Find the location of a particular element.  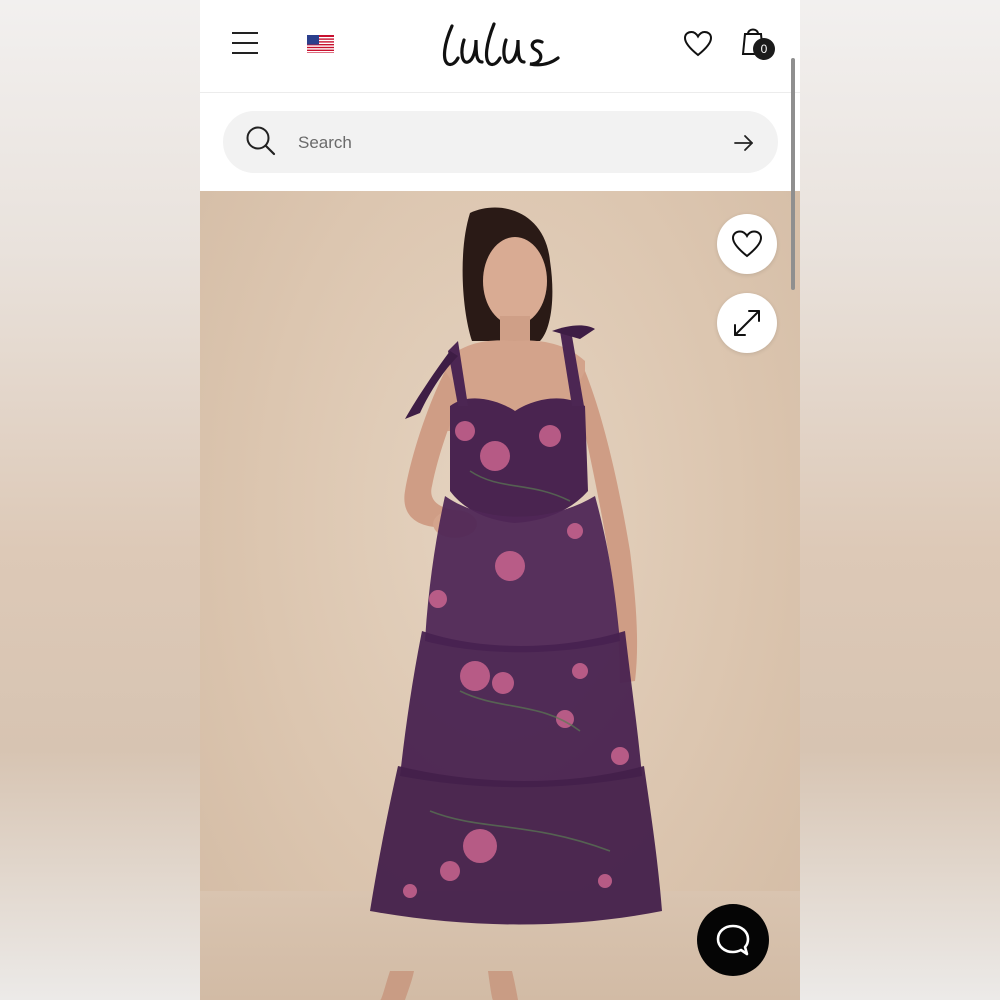

menu-button is located at coordinates (246, 43).